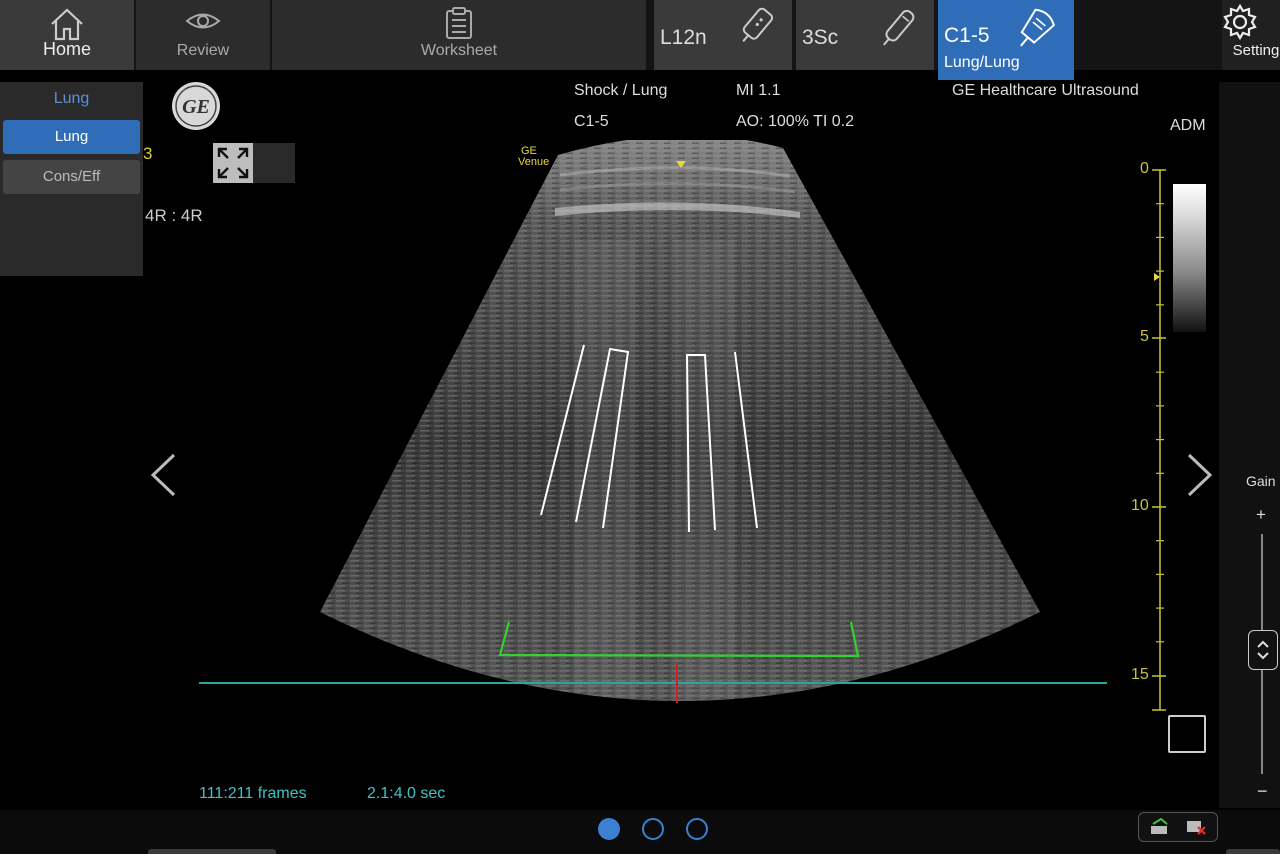  Describe the element at coordinates (203, 21) in the screenshot. I see `eye-icon` at that location.